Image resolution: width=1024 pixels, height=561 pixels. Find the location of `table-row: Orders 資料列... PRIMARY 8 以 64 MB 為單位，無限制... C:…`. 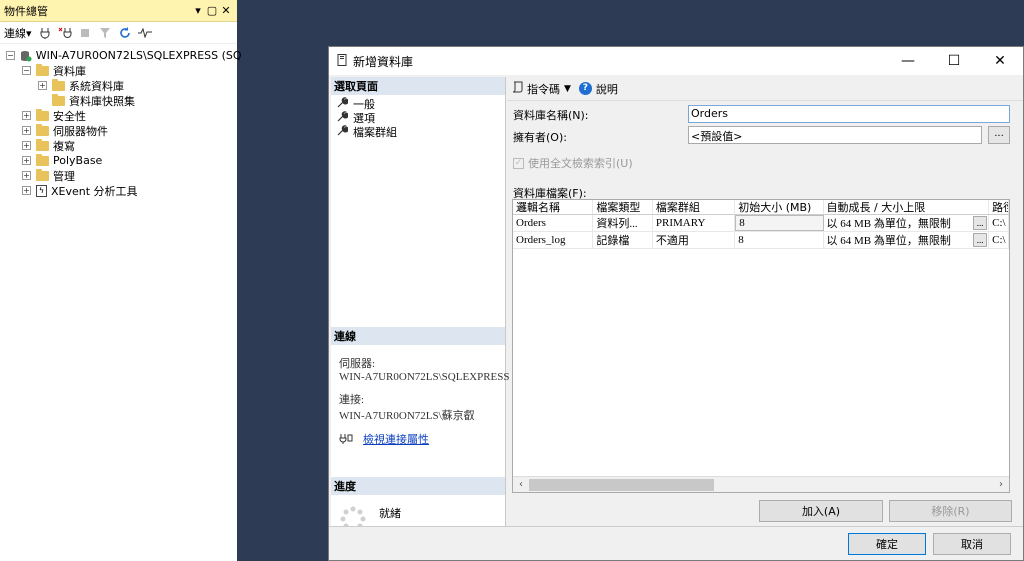

table-row: Orders 資料列... PRIMARY 8 以 64 MB 為單位，無限制... C:… is located at coordinates (761, 223).